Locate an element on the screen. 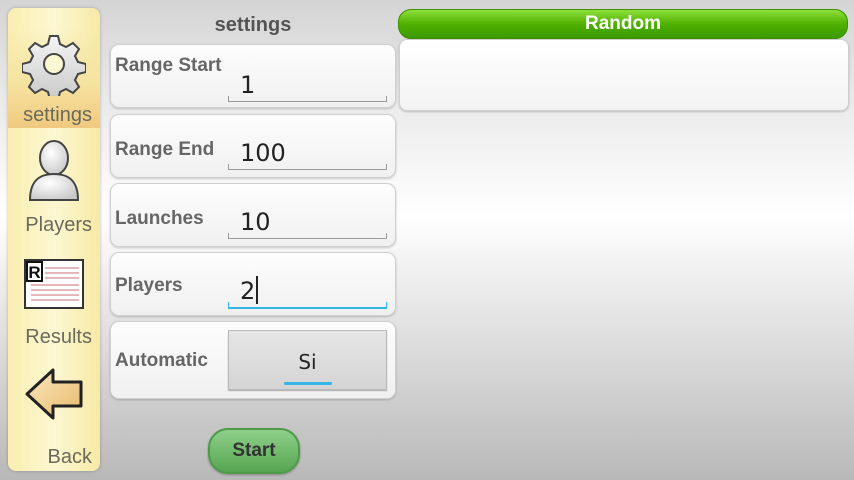 This screenshot has width=854, height=480. players-value: 2 is located at coordinates (248, 291).